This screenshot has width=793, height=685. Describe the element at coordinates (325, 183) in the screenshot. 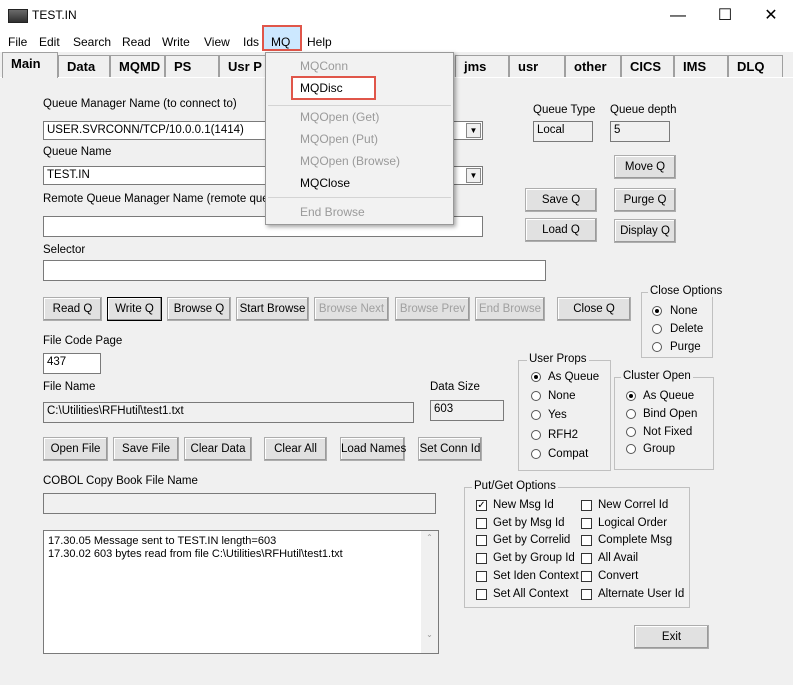

I see `menu-item-mqclose: MQClose` at that location.